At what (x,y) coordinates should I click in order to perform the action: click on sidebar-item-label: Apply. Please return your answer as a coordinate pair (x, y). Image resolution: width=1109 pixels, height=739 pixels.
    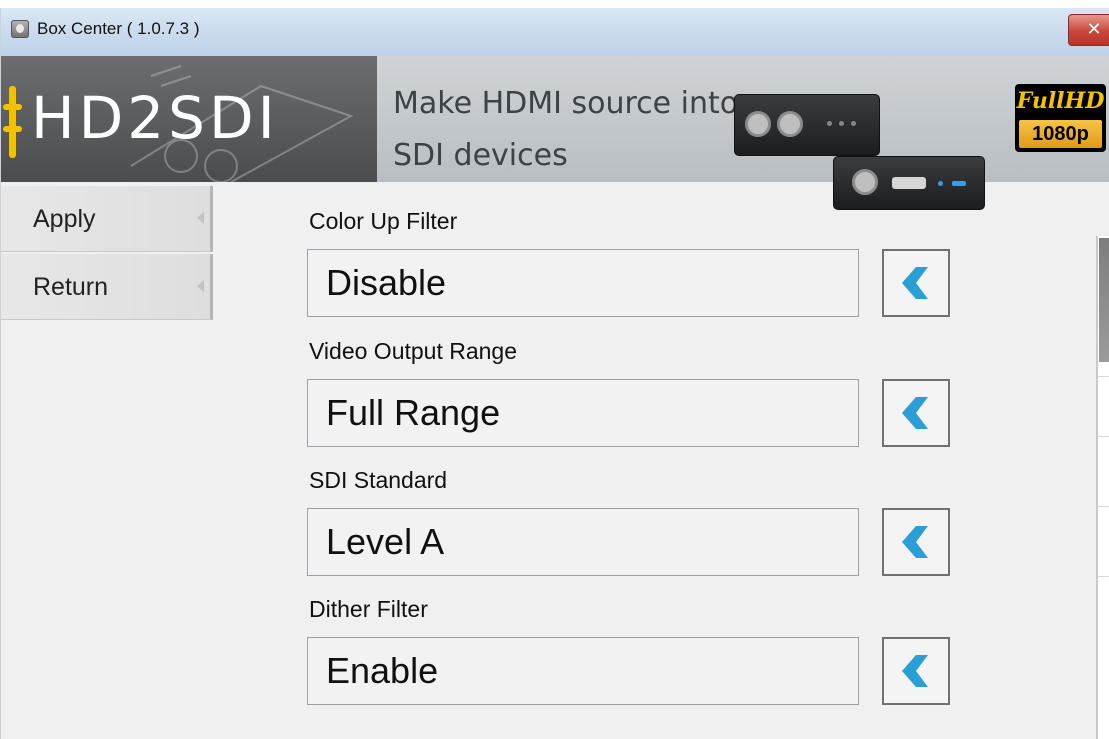
    Looking at the image, I should click on (64, 219).